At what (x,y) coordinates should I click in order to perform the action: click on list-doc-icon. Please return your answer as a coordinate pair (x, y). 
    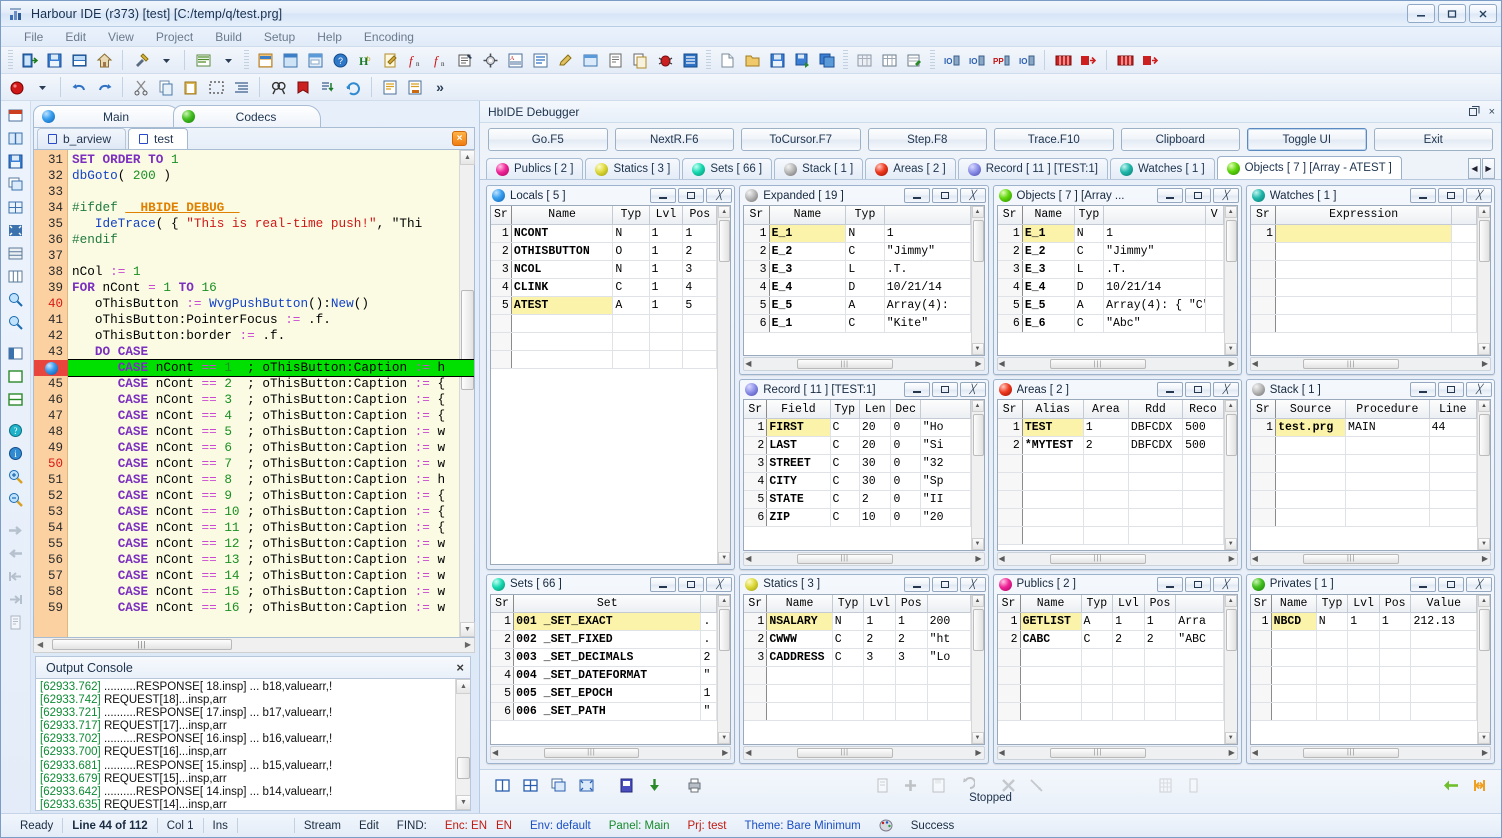
    Looking at the image, I should click on (540, 60).